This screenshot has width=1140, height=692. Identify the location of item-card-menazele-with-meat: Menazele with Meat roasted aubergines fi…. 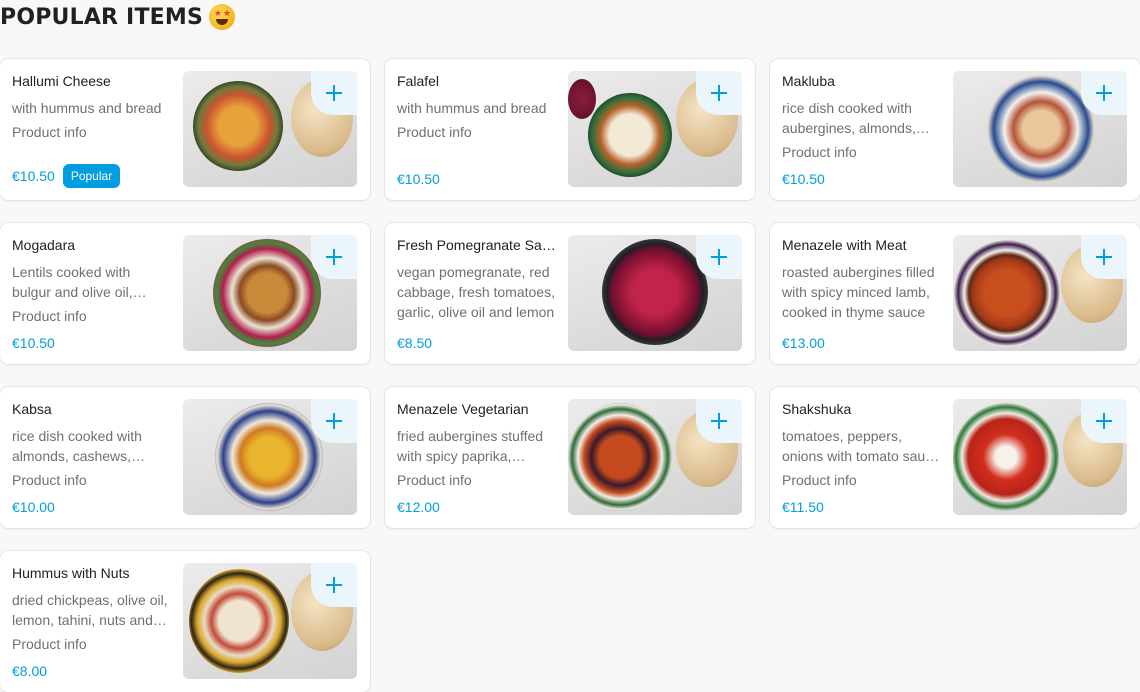
(955, 293).